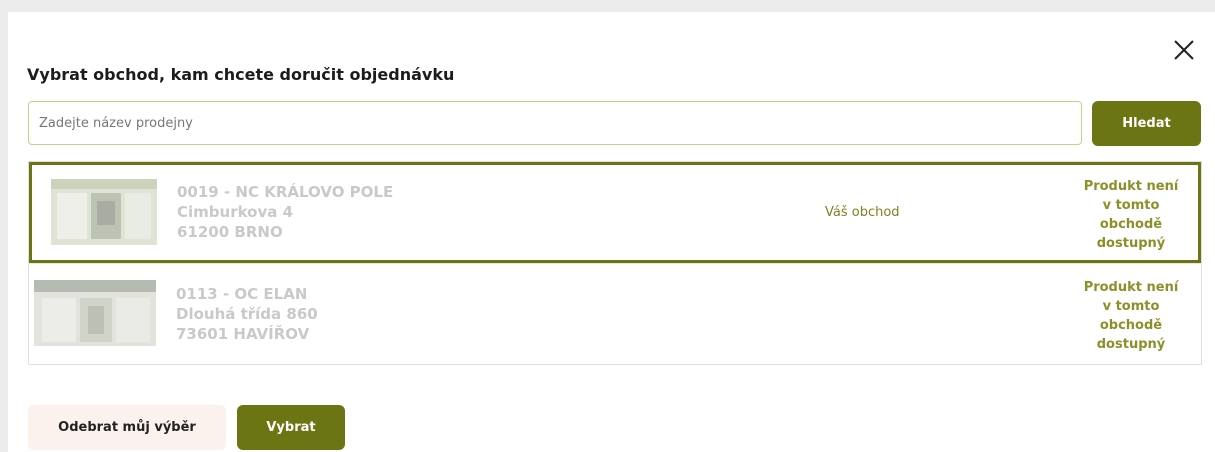 The width and height of the screenshot is (1215, 452). Describe the element at coordinates (242, 294) in the screenshot. I see `store-name: 0113 - OC ELAN` at that location.